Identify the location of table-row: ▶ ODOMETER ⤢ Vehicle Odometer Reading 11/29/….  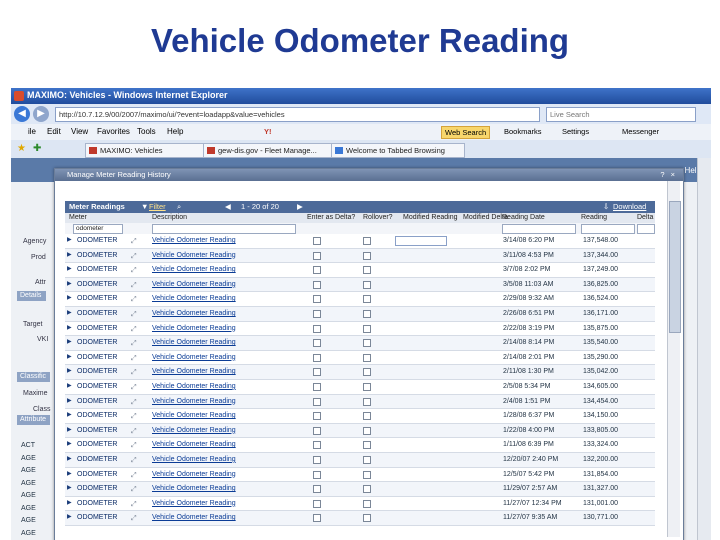
(360, 489).